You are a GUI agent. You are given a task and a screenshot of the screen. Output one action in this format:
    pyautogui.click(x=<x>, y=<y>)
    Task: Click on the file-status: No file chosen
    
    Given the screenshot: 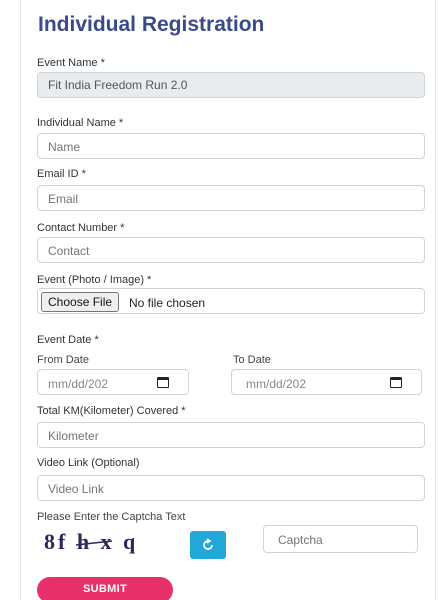 What is the action you would take?
    pyautogui.click(x=167, y=303)
    